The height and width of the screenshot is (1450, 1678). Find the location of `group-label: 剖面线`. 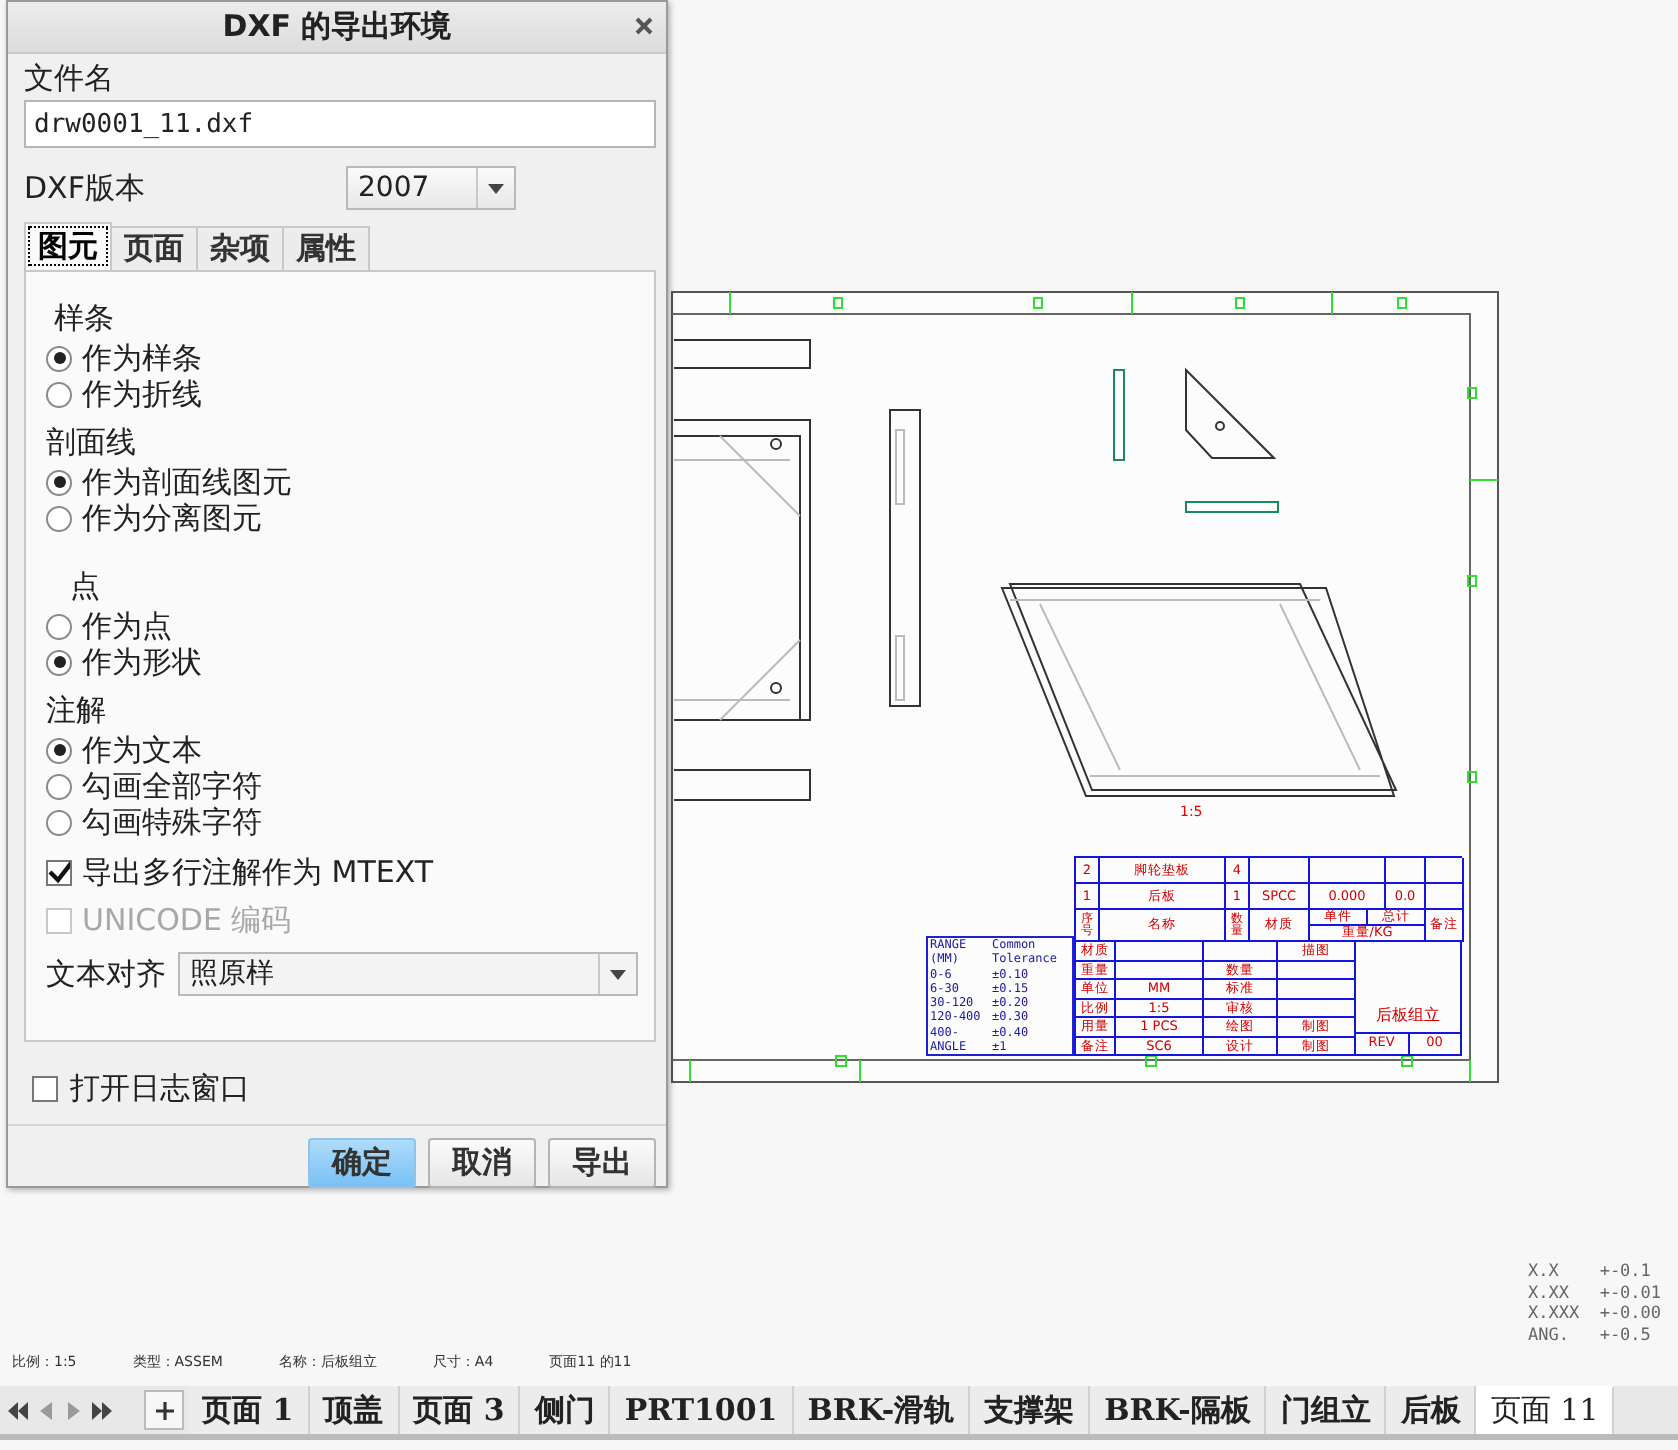

group-label: 剖面线 is located at coordinates (92, 443).